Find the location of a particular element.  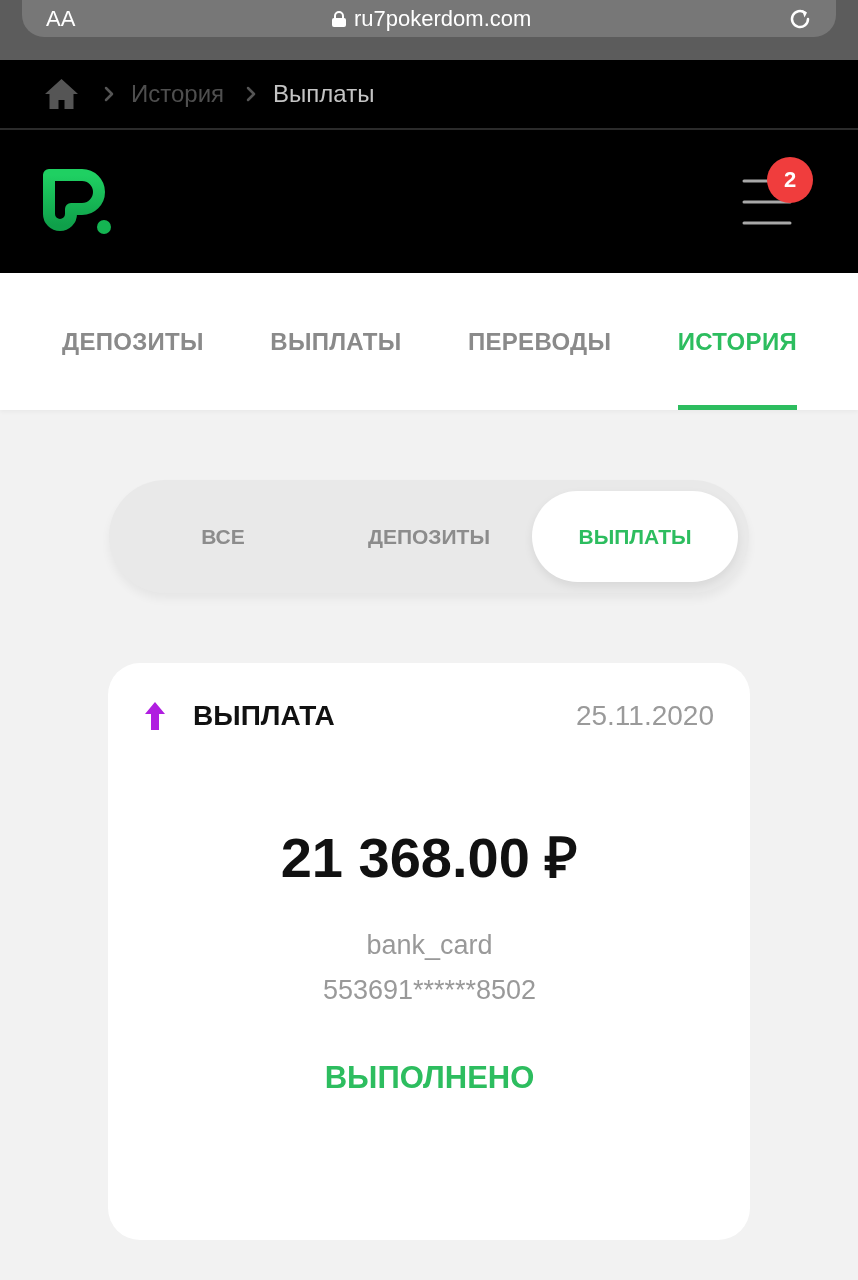

breadcrumb-link: История is located at coordinates (178, 94).